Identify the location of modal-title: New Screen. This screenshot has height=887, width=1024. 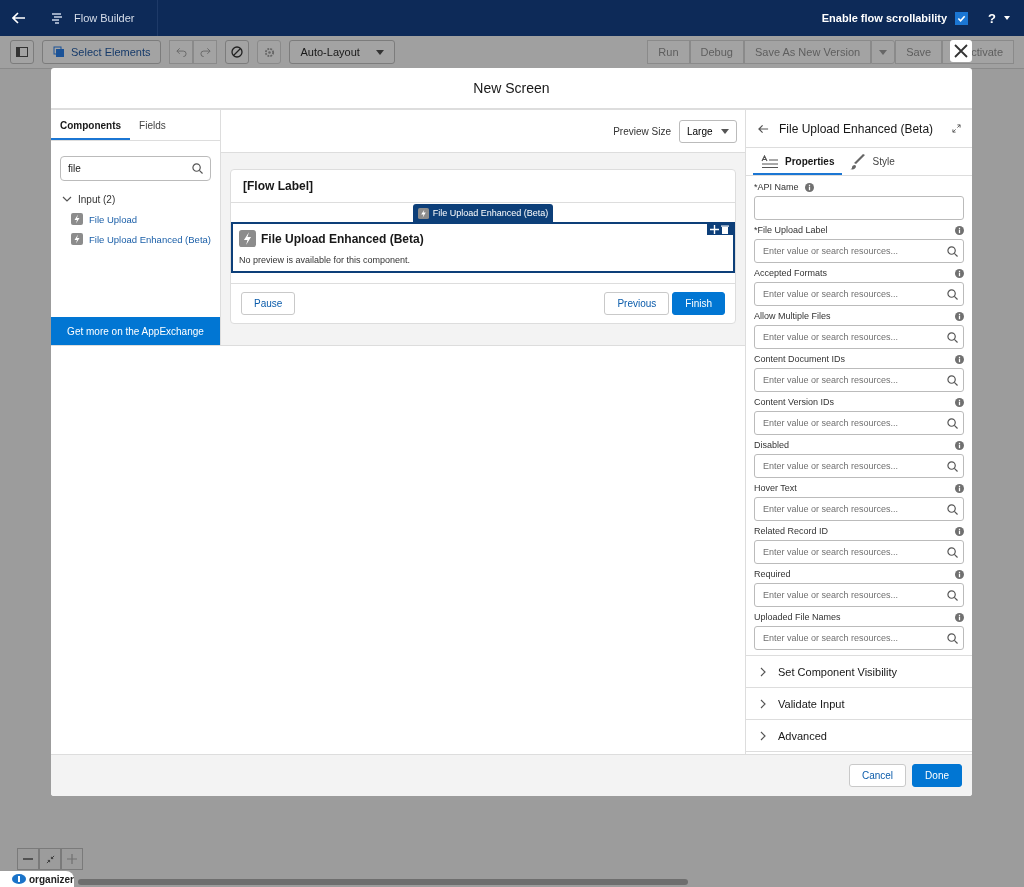
(511, 88).